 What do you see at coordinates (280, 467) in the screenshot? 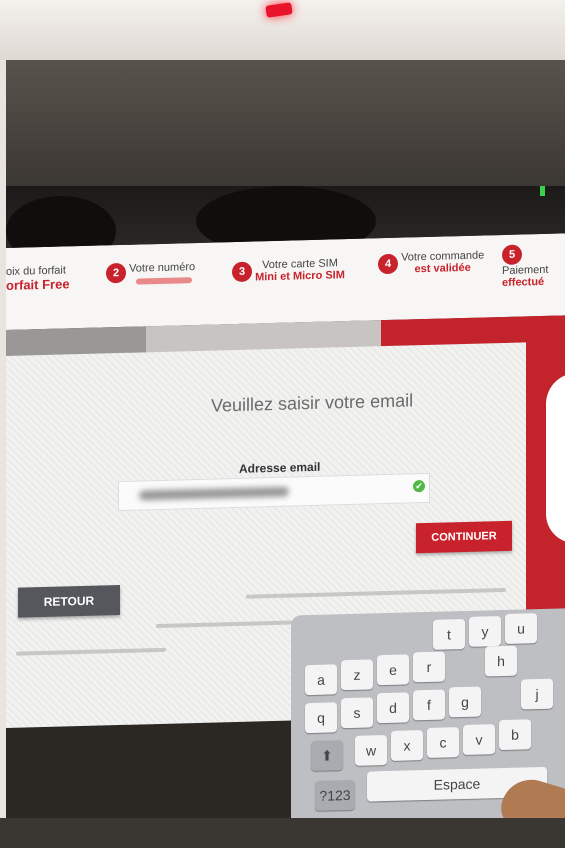
I see `email-label: Adresse email` at bounding box center [280, 467].